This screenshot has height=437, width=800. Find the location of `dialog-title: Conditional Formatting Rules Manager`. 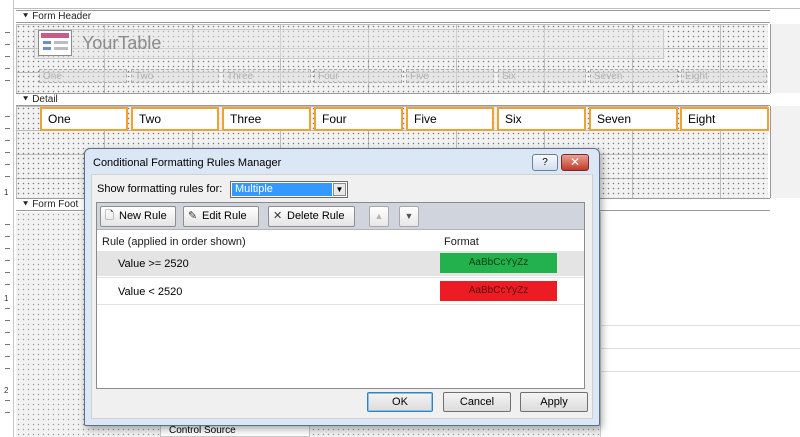

dialog-title: Conditional Formatting Rules Manager is located at coordinates (187, 163).